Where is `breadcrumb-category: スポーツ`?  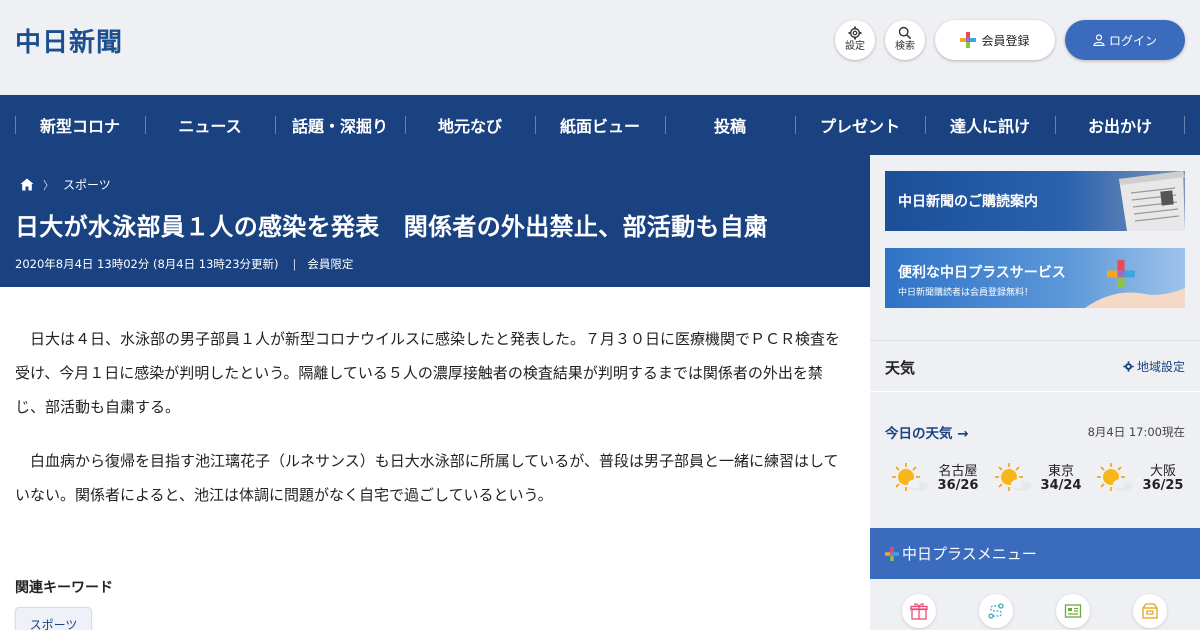 breadcrumb-category: スポーツ is located at coordinates (87, 184).